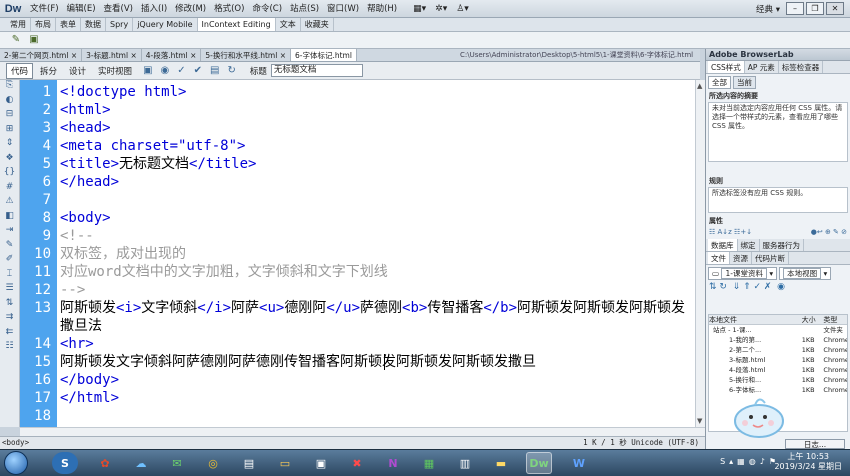  I want to click on wps-icon: W, so click(579, 463).